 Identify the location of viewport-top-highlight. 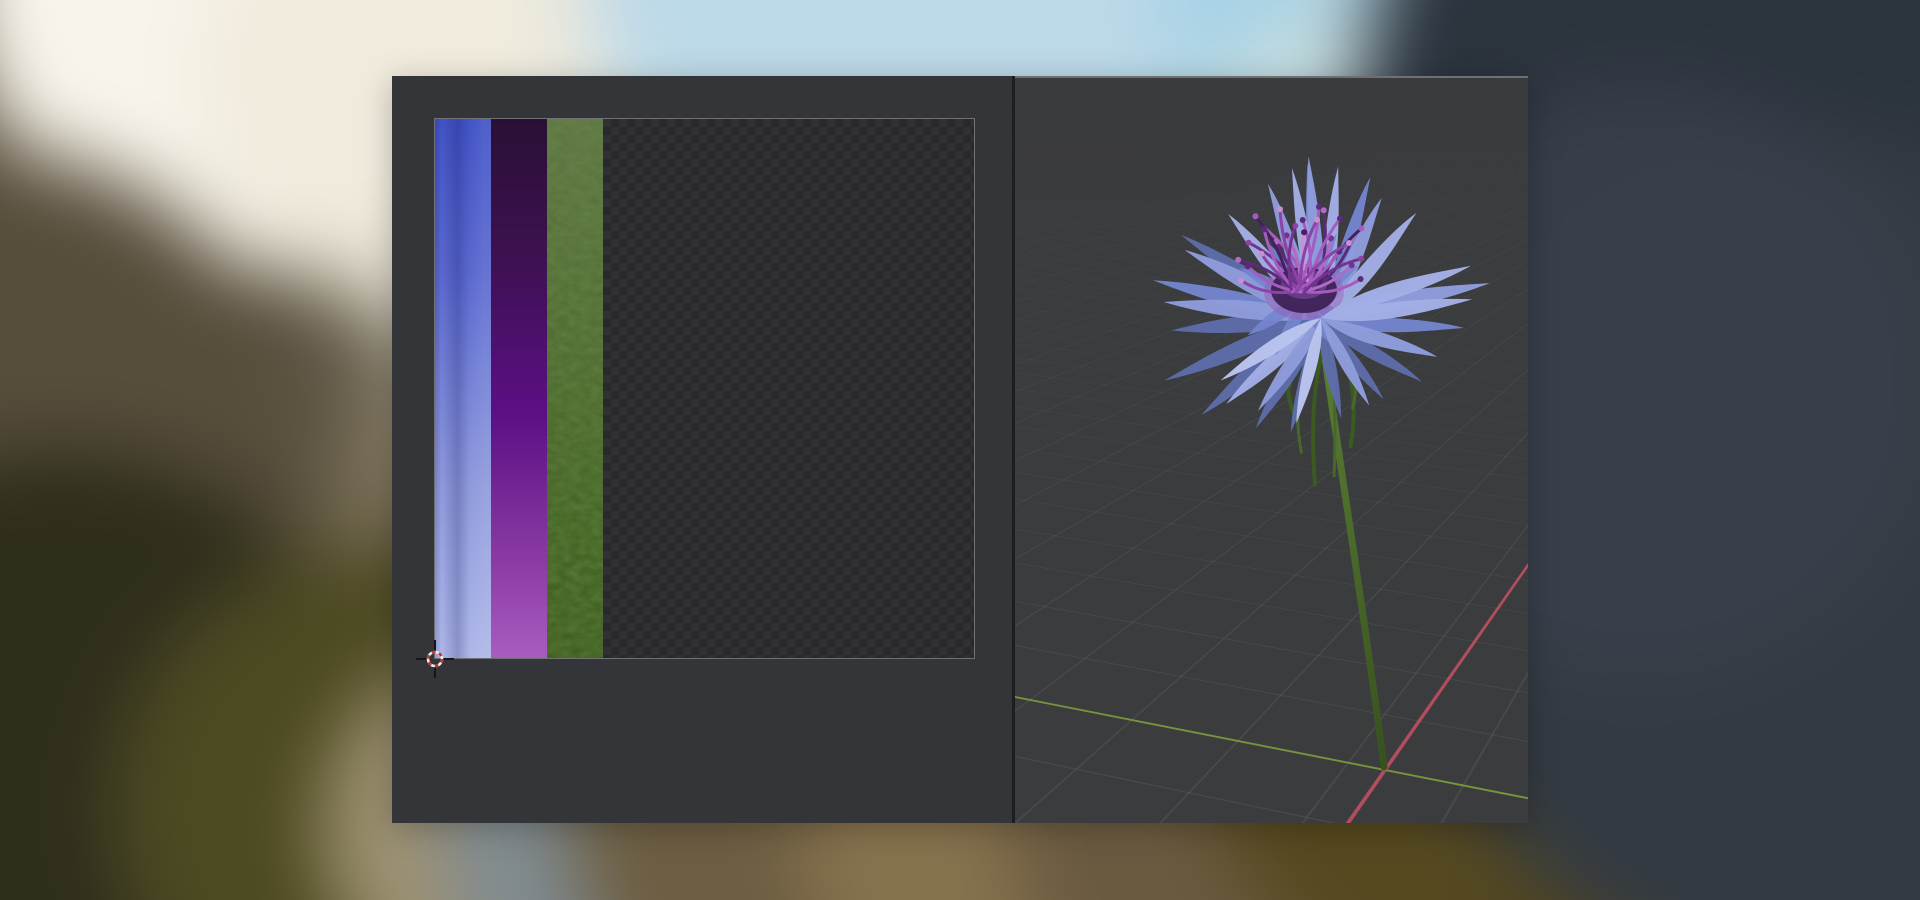
(1271, 77).